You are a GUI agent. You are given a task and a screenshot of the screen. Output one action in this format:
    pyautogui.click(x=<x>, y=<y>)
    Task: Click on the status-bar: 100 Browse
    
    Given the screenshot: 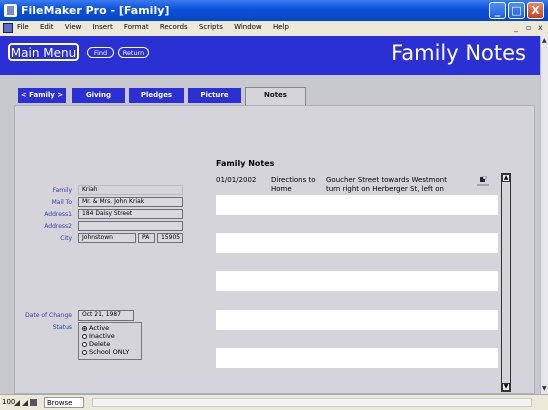 What is the action you would take?
    pyautogui.click(x=274, y=402)
    